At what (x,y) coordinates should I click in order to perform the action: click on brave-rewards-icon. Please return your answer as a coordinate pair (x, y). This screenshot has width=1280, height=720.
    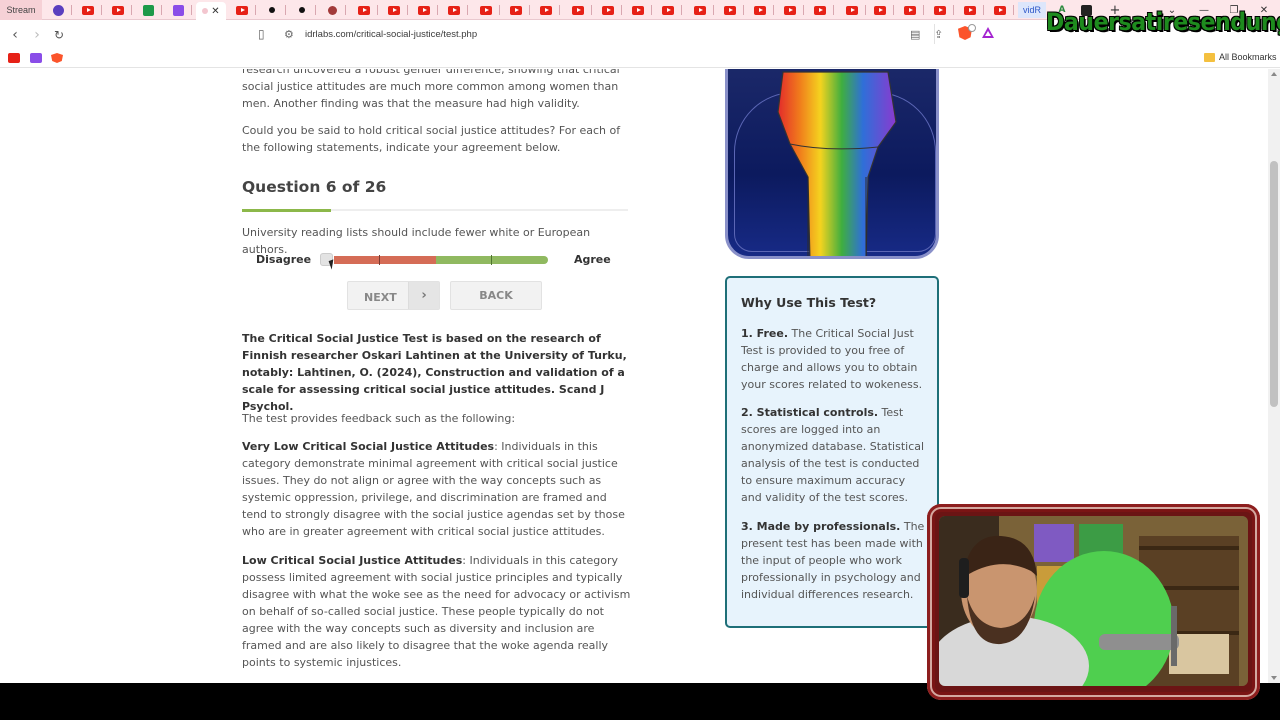
    Looking at the image, I should click on (988, 32).